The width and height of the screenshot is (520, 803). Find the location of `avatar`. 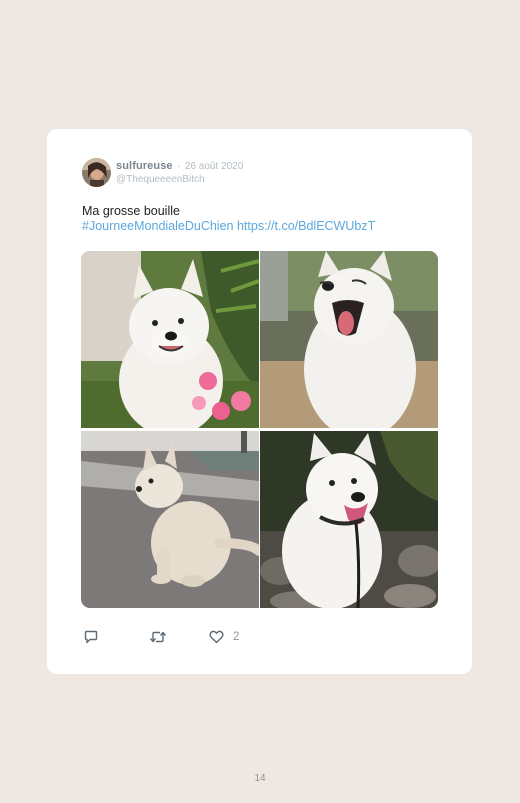

avatar is located at coordinates (96, 172).